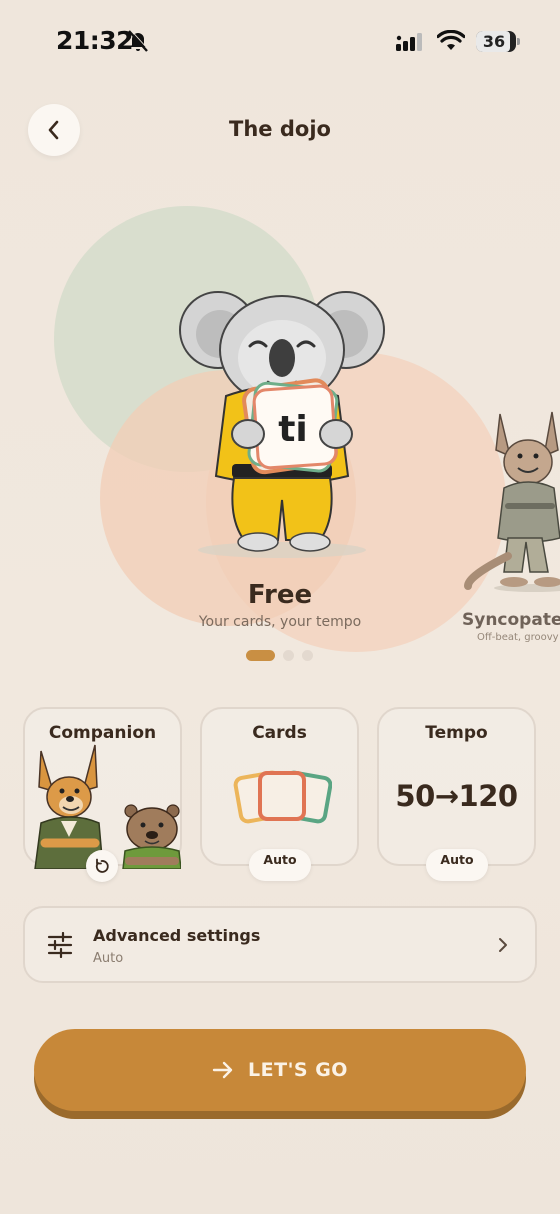  Describe the element at coordinates (280, 622) in the screenshot. I see `mode-subtitle: Your cards, your tempo` at that location.